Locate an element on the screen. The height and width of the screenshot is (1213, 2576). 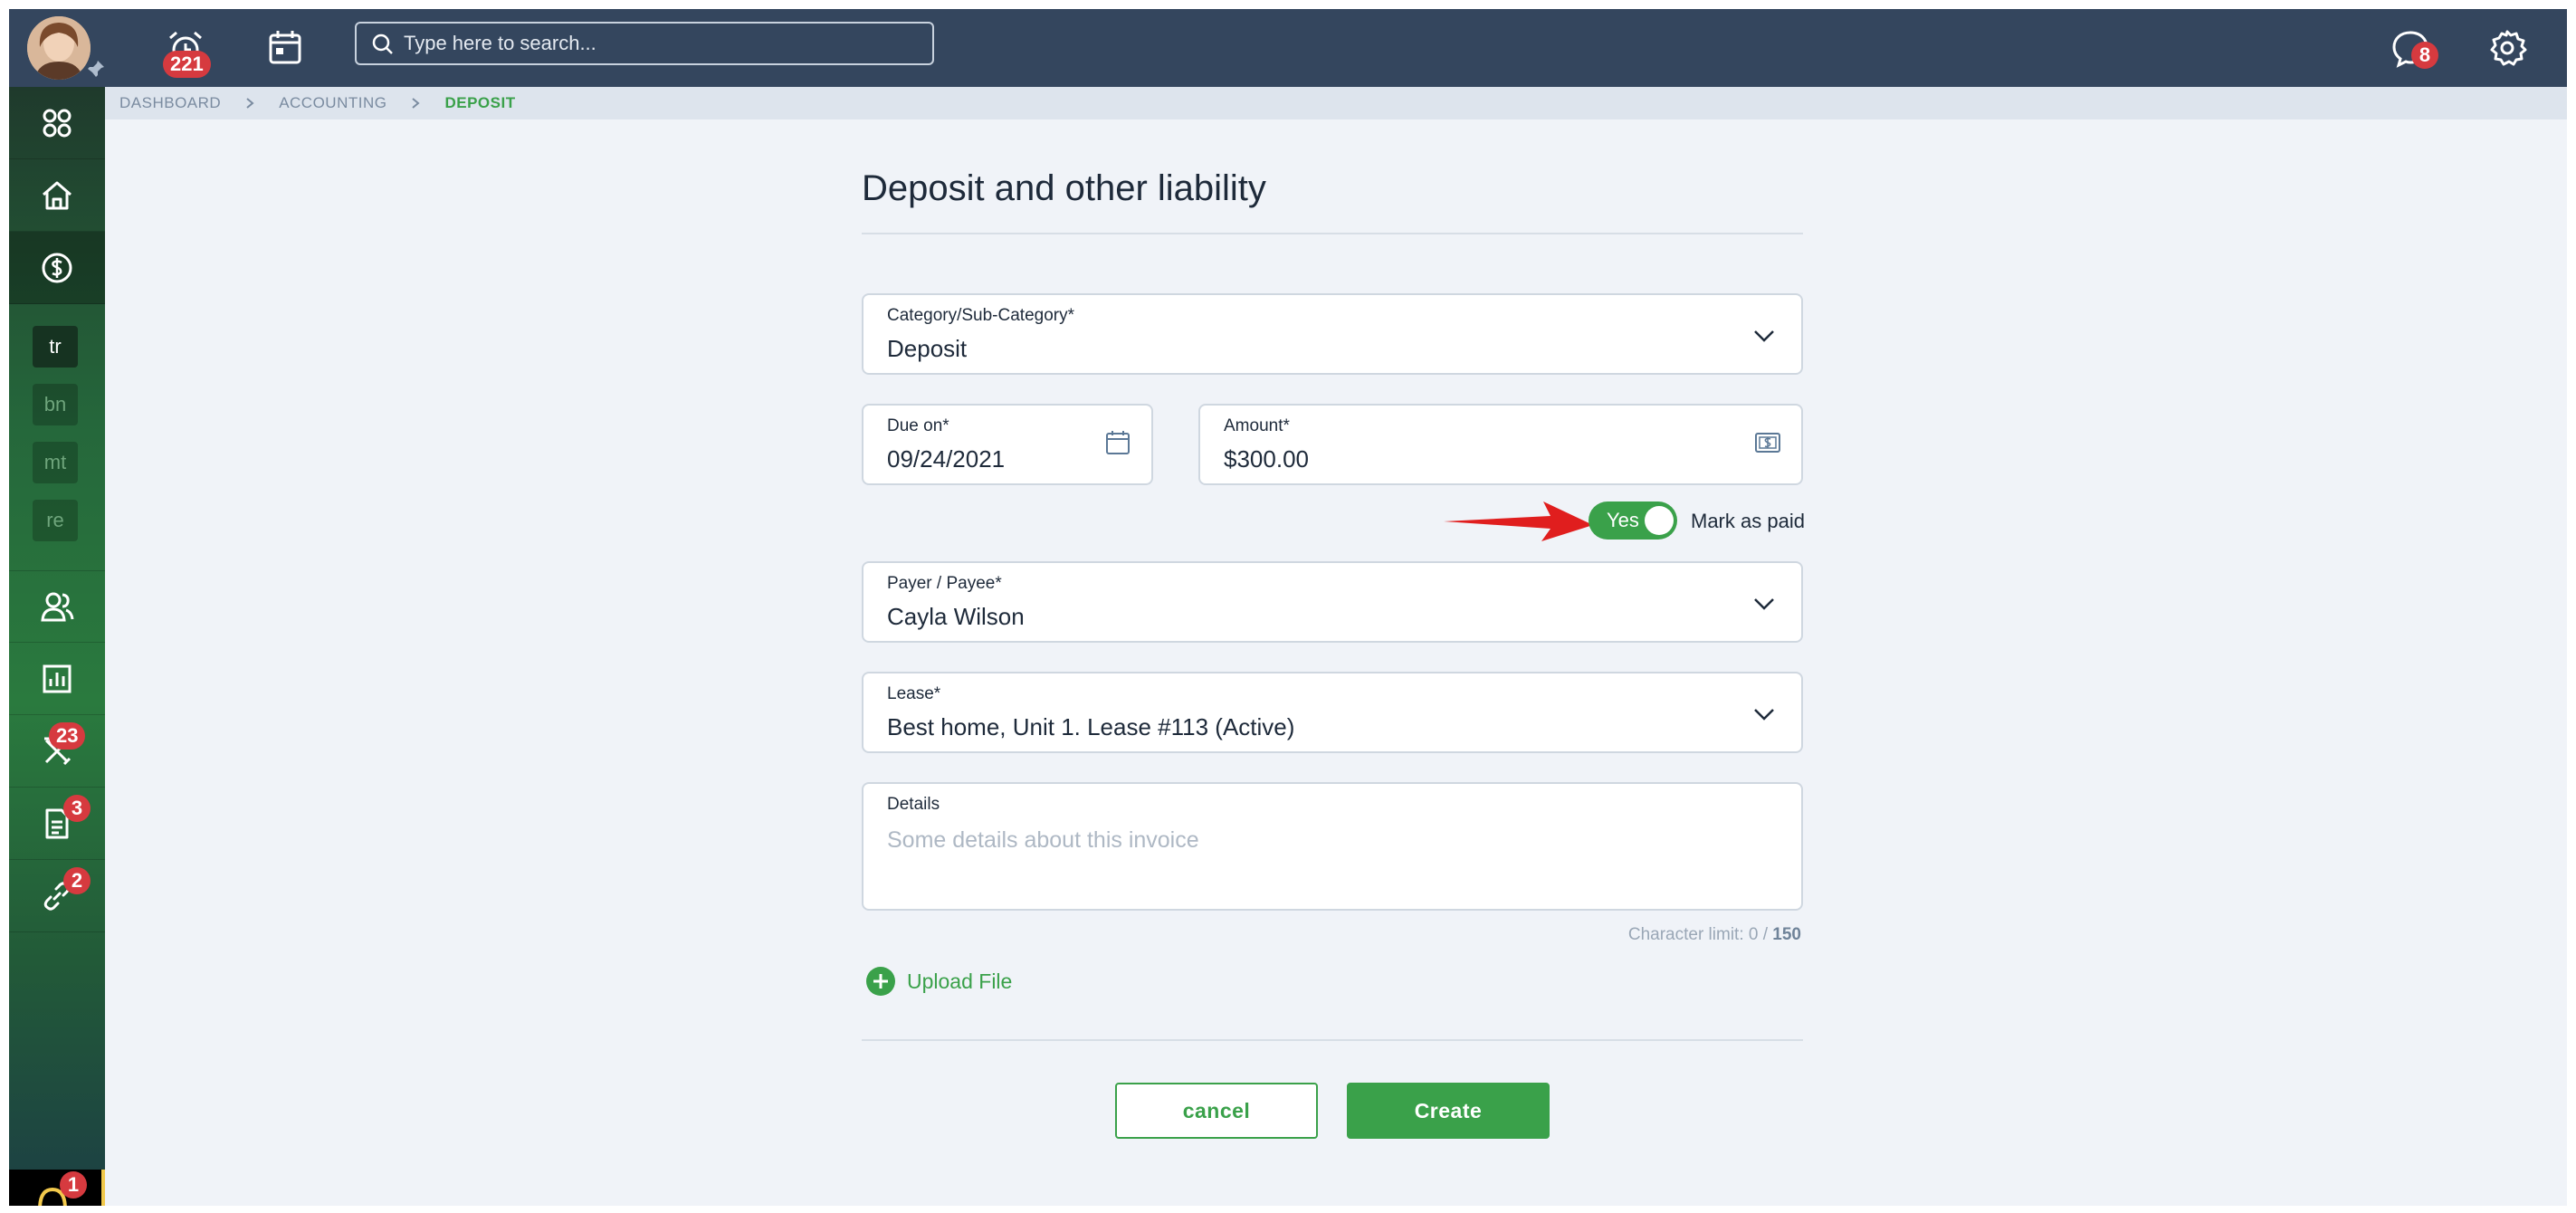
sidebar-item-reports is located at coordinates (57, 679).